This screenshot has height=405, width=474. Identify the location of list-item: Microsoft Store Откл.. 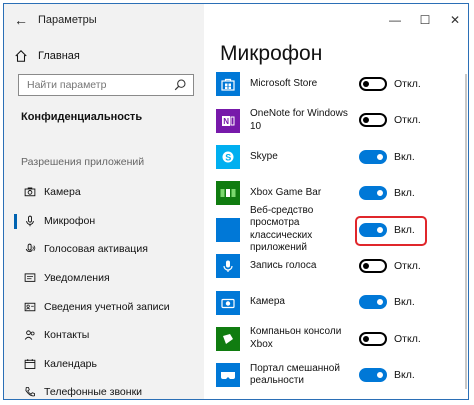
(341, 84).